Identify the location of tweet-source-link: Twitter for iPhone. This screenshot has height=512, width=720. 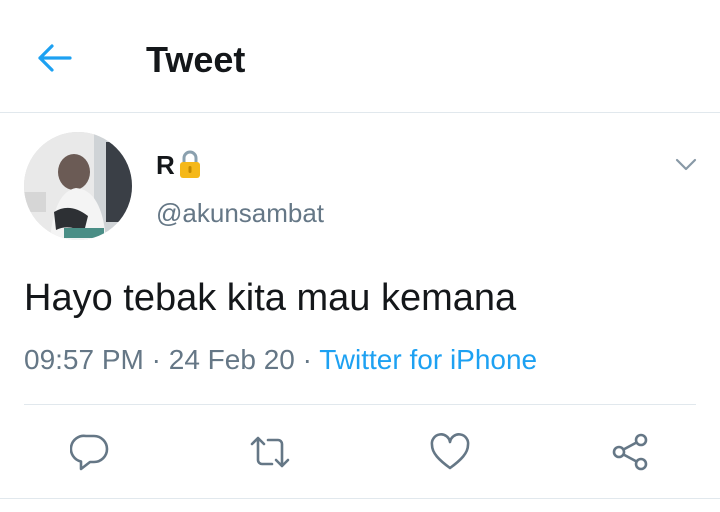
(428, 359).